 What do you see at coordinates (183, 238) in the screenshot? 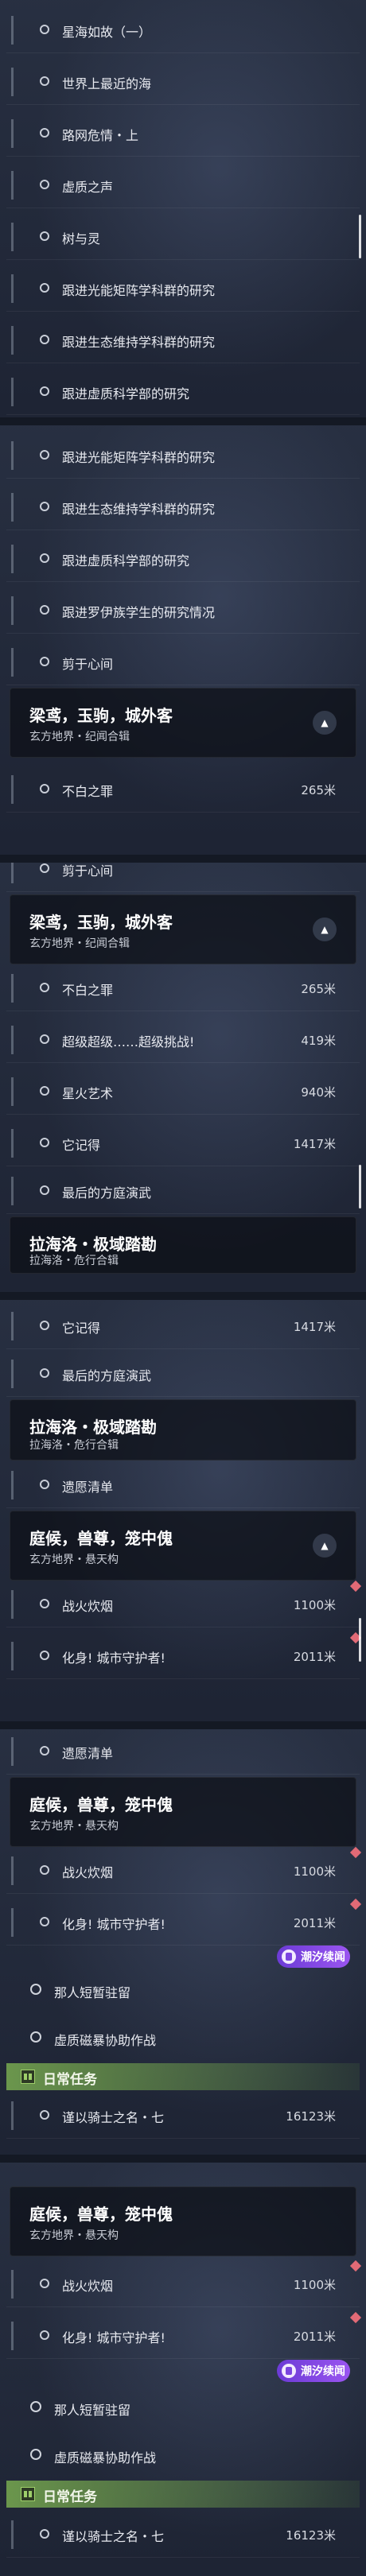
I see `quest-row: 树与灵` at bounding box center [183, 238].